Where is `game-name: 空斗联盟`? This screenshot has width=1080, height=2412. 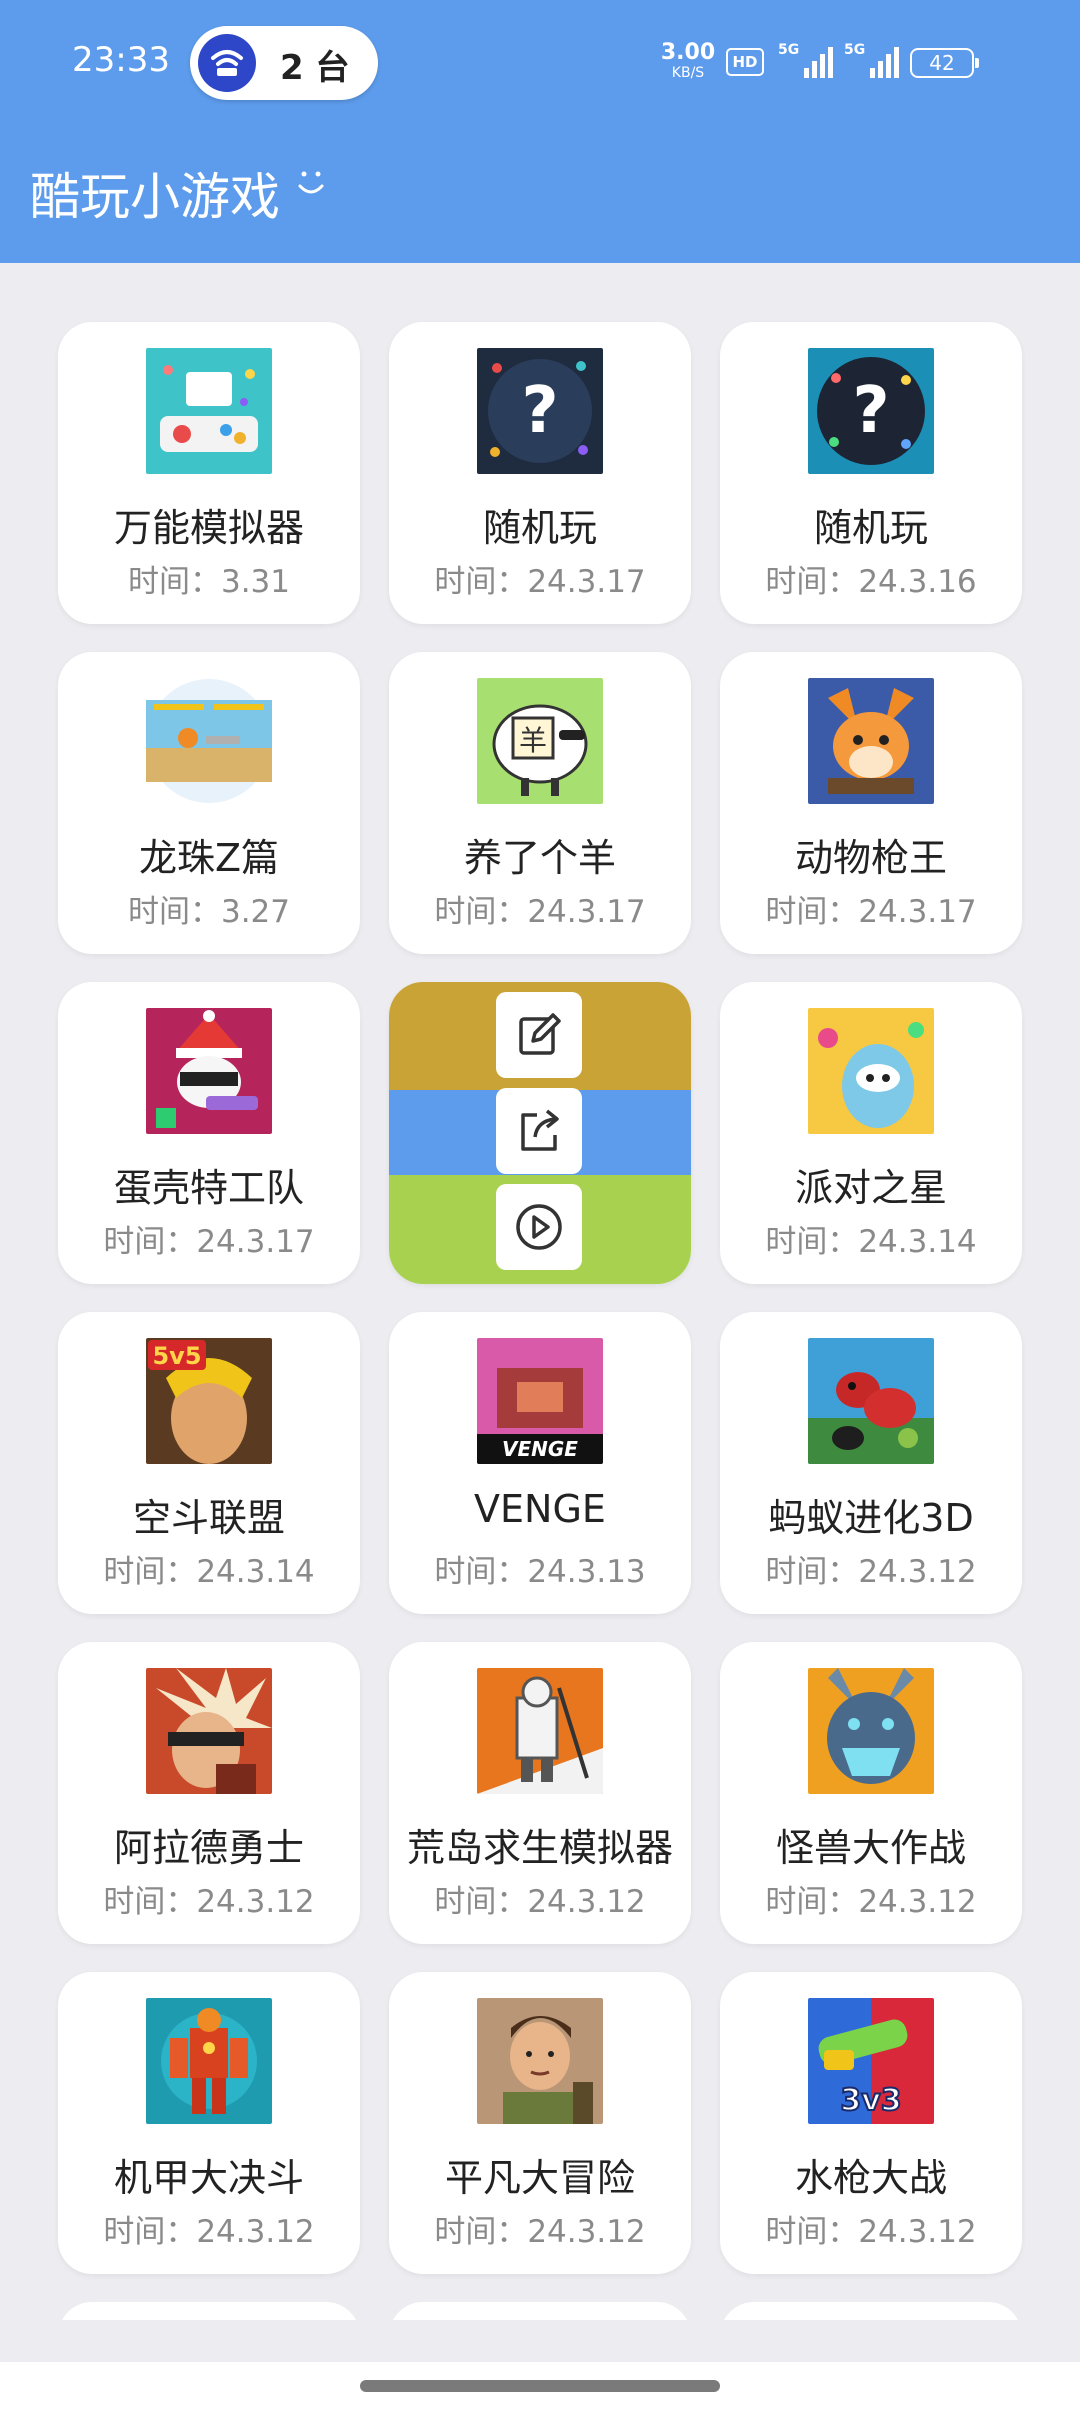 game-name: 空斗联盟 is located at coordinates (208, 1518).